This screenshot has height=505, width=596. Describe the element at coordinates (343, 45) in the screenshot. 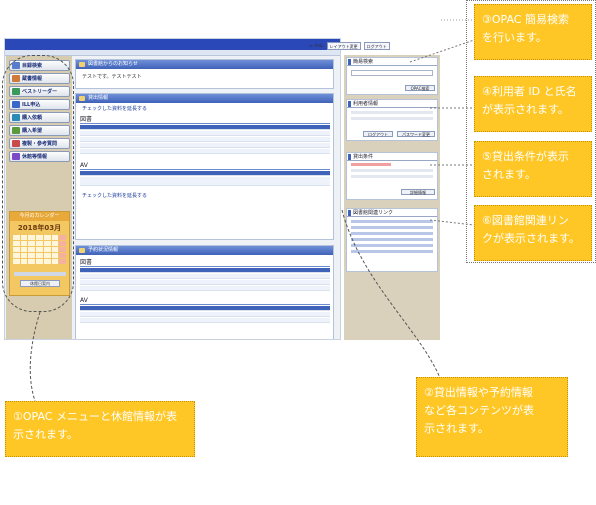

I see `layout-button: レイアウト変更` at that location.